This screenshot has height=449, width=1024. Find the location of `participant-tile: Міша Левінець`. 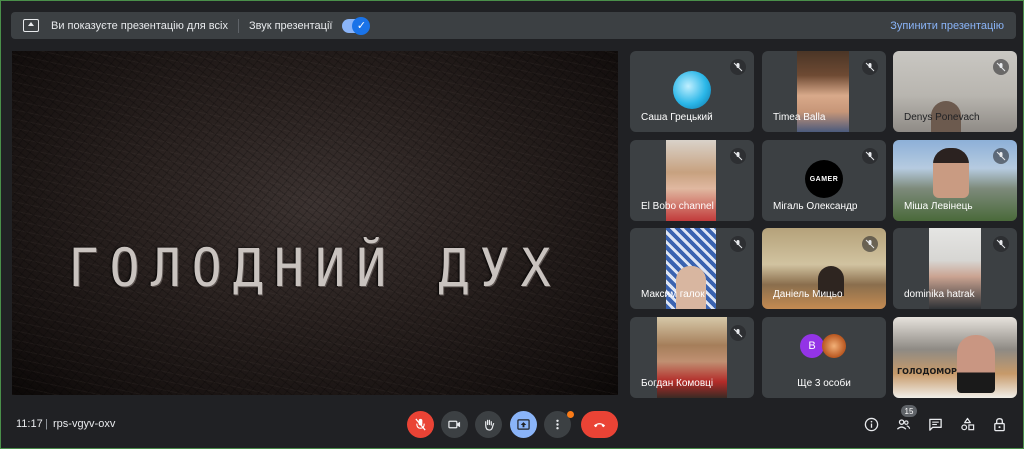

participant-tile: Міша Левінець is located at coordinates (955, 180).